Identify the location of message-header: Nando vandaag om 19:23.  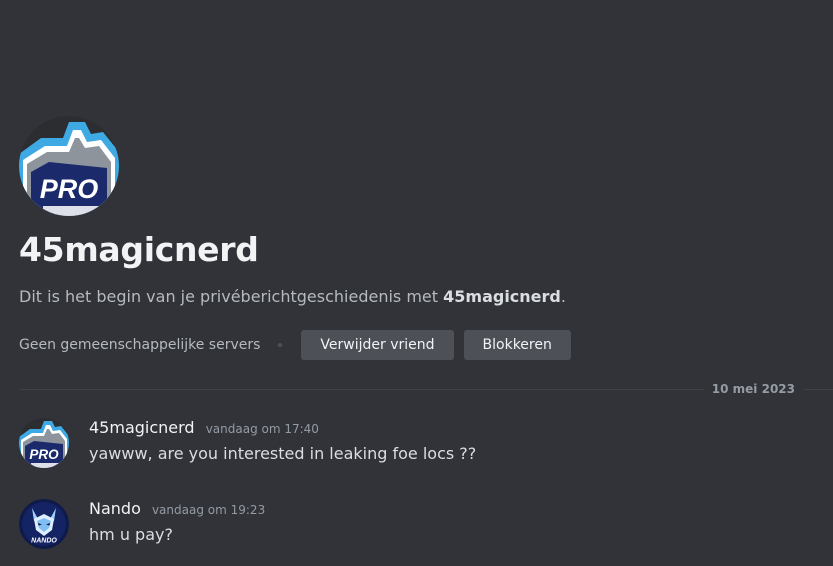
(177, 508).